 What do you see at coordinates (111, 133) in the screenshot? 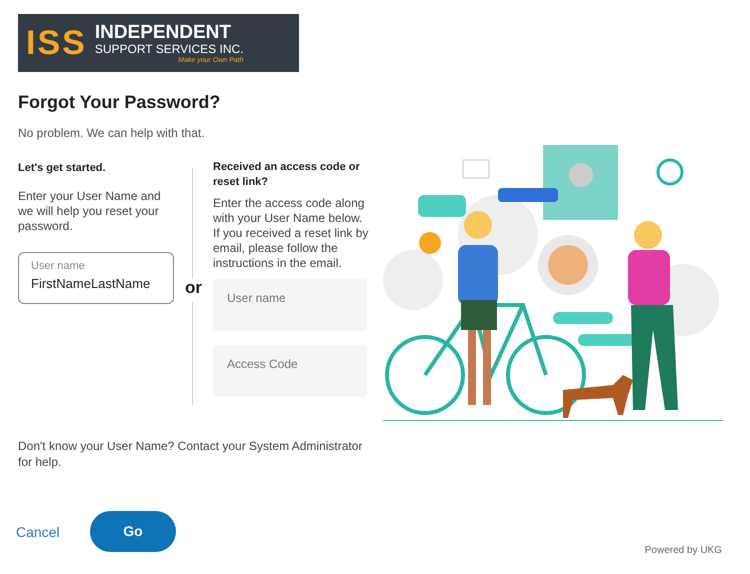
I see `intro-text: No problem. We can help with that.` at bounding box center [111, 133].